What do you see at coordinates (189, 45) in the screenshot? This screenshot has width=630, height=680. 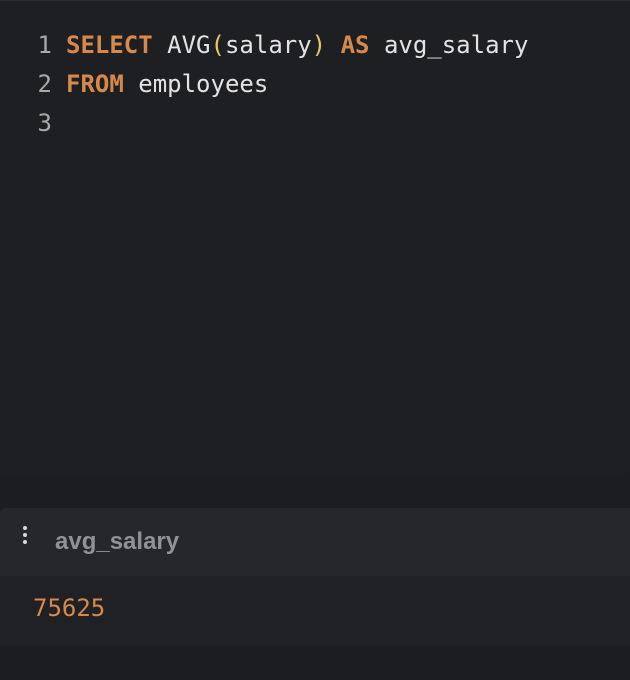 I see `function-avg: AVG` at bounding box center [189, 45].